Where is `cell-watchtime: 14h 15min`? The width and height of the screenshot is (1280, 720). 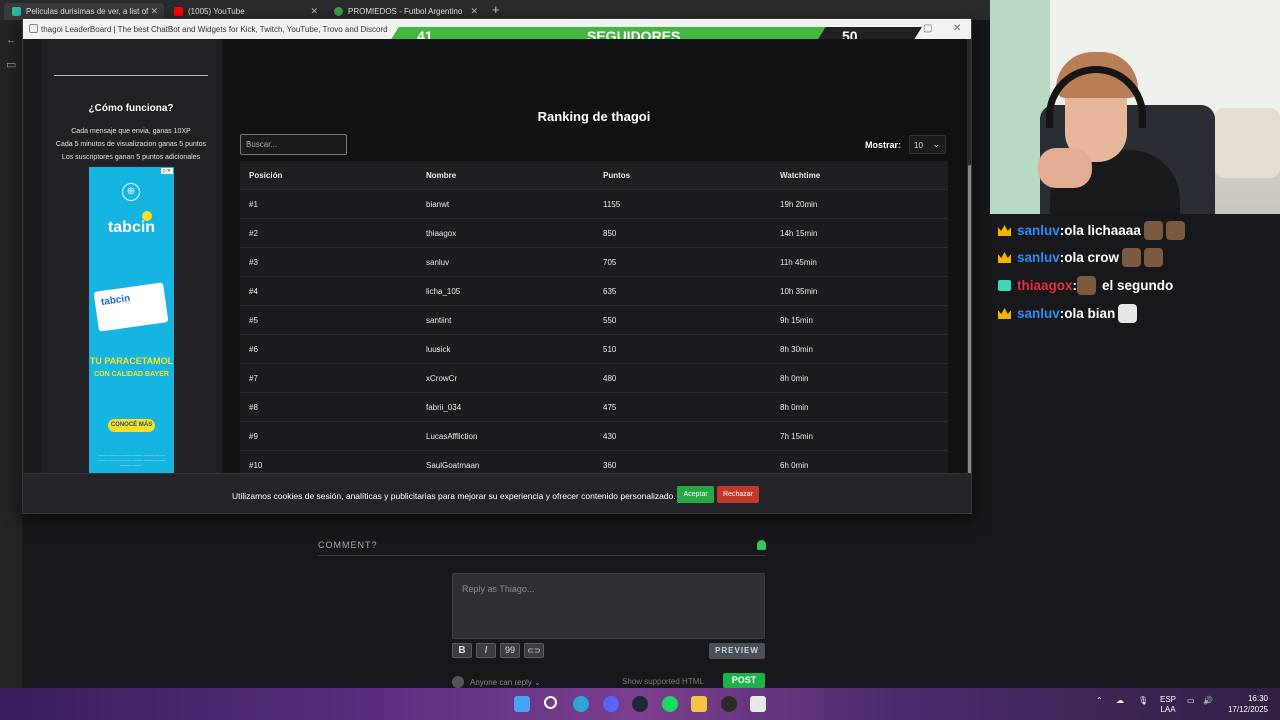 cell-watchtime: 14h 15min is located at coordinates (799, 233).